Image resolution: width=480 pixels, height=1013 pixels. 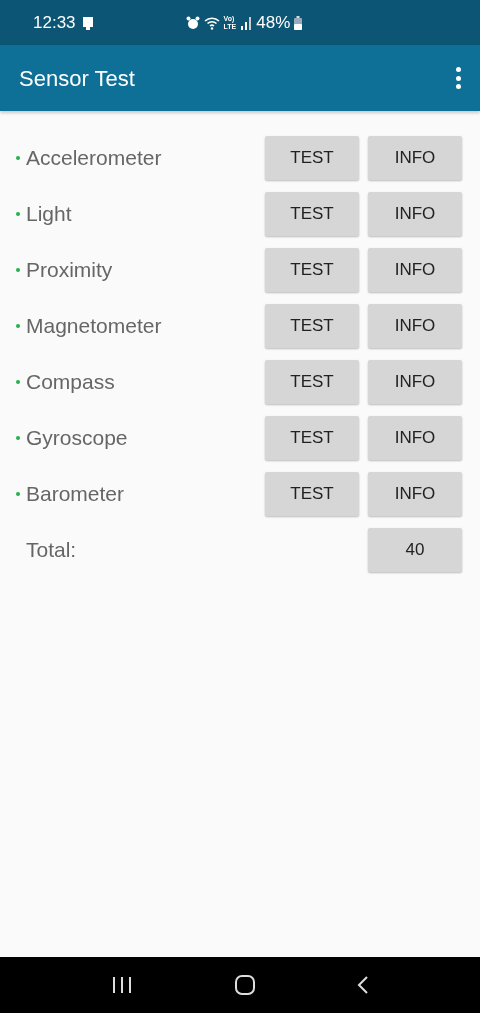 I want to click on sensor-name: Magnetometer, so click(x=94, y=326).